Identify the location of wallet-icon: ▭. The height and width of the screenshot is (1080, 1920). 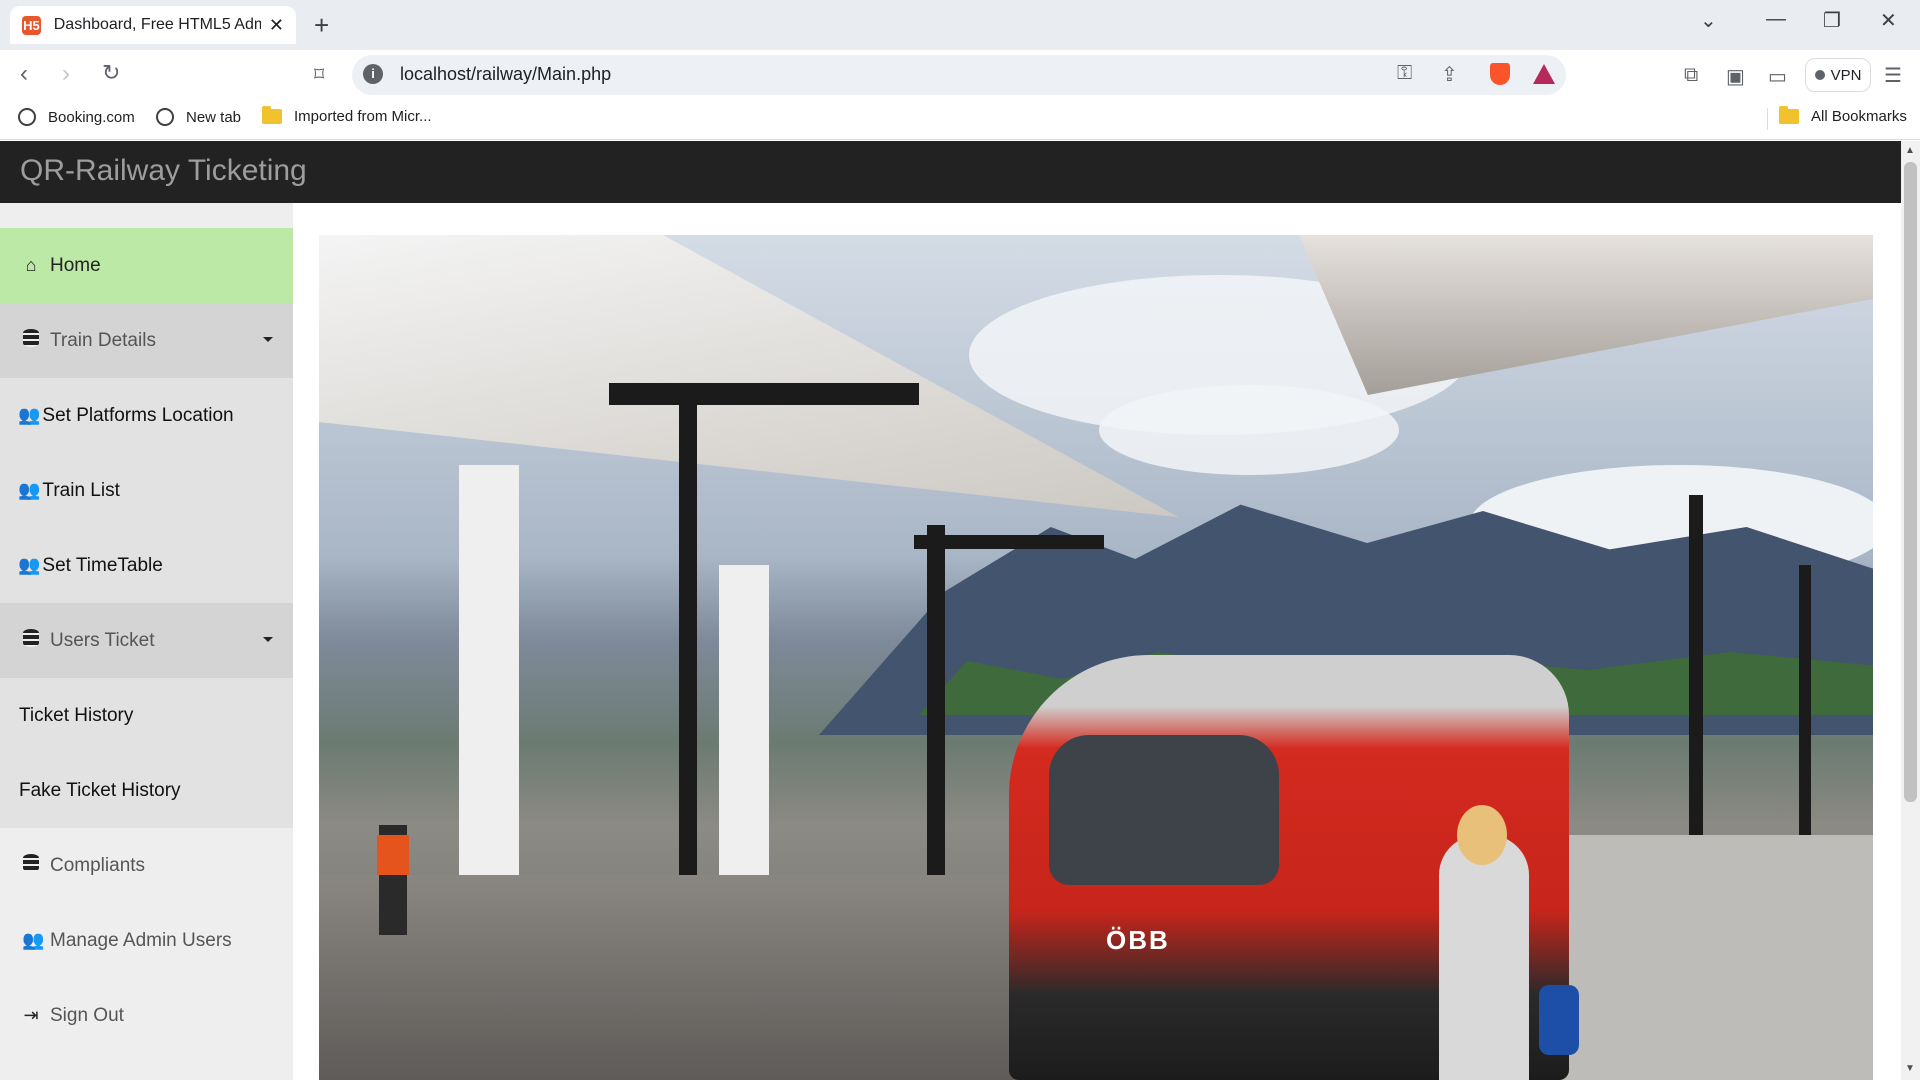
(1777, 76).